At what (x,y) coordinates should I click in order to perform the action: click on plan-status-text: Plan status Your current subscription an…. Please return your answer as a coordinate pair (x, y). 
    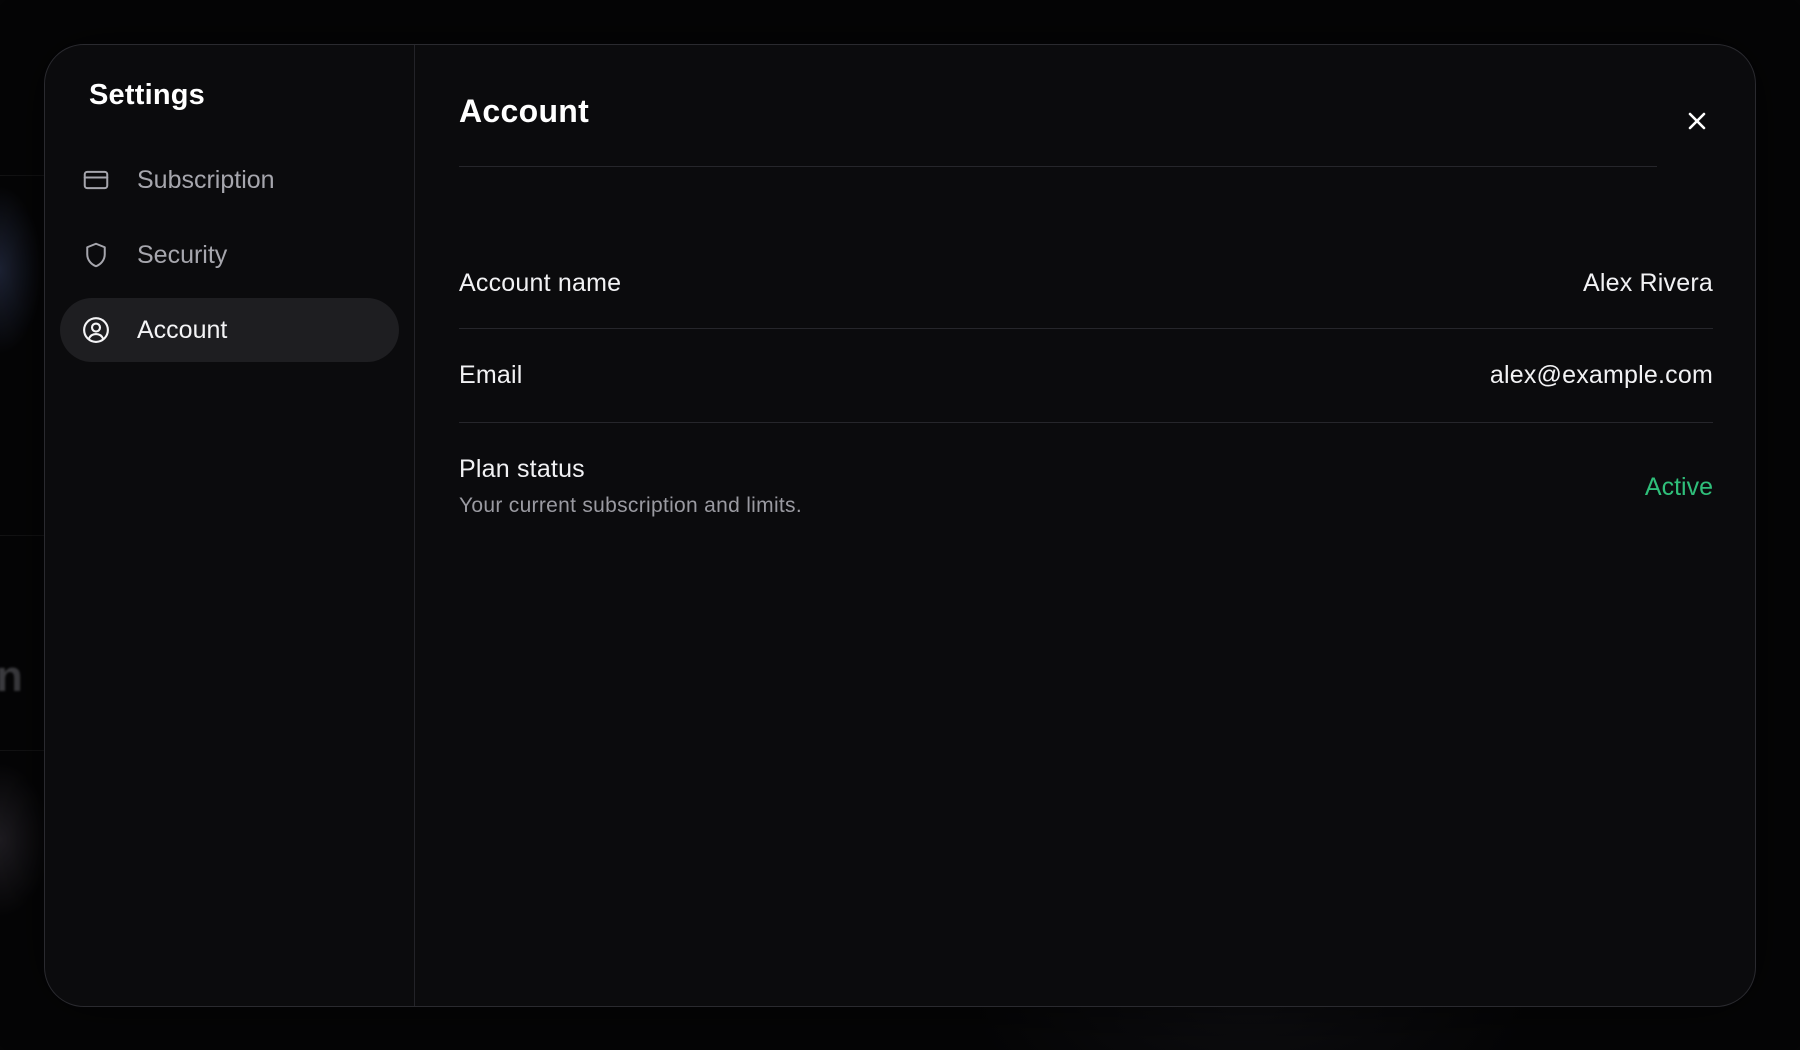
    Looking at the image, I should click on (630, 486).